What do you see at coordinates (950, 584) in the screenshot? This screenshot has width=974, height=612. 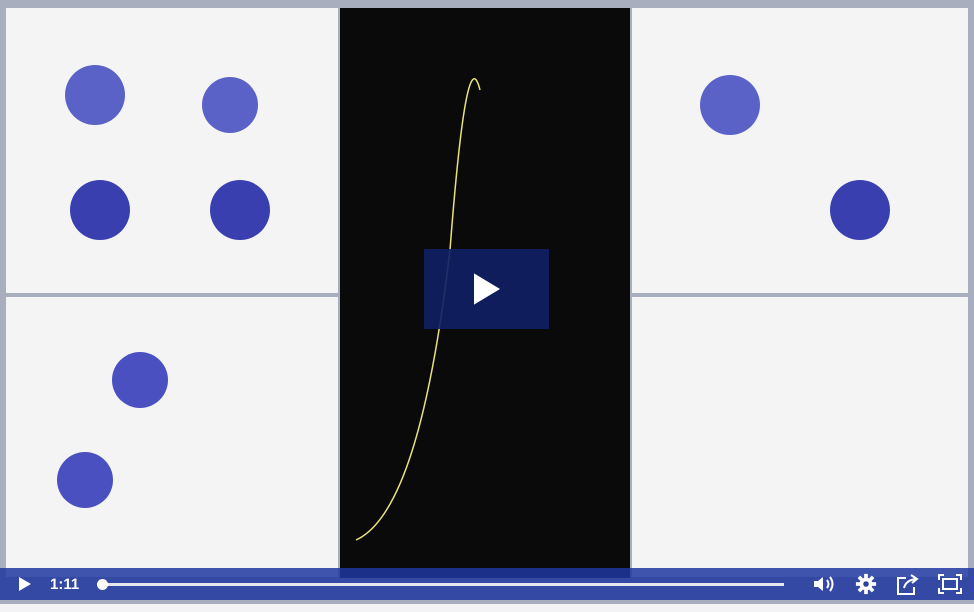 I see `fullscreen-icon` at bounding box center [950, 584].